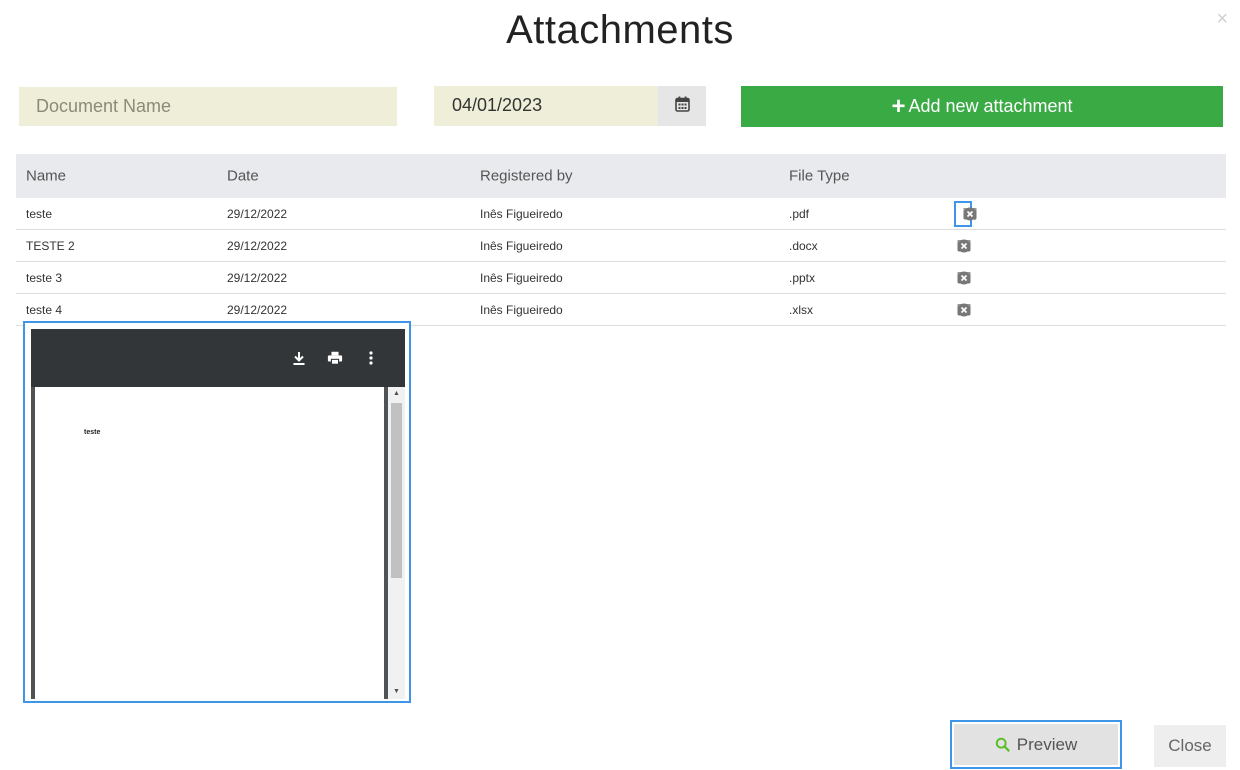 This screenshot has width=1240, height=770. What do you see at coordinates (801, 309) in the screenshot?
I see `cell-file-type: .xlsx` at bounding box center [801, 309].